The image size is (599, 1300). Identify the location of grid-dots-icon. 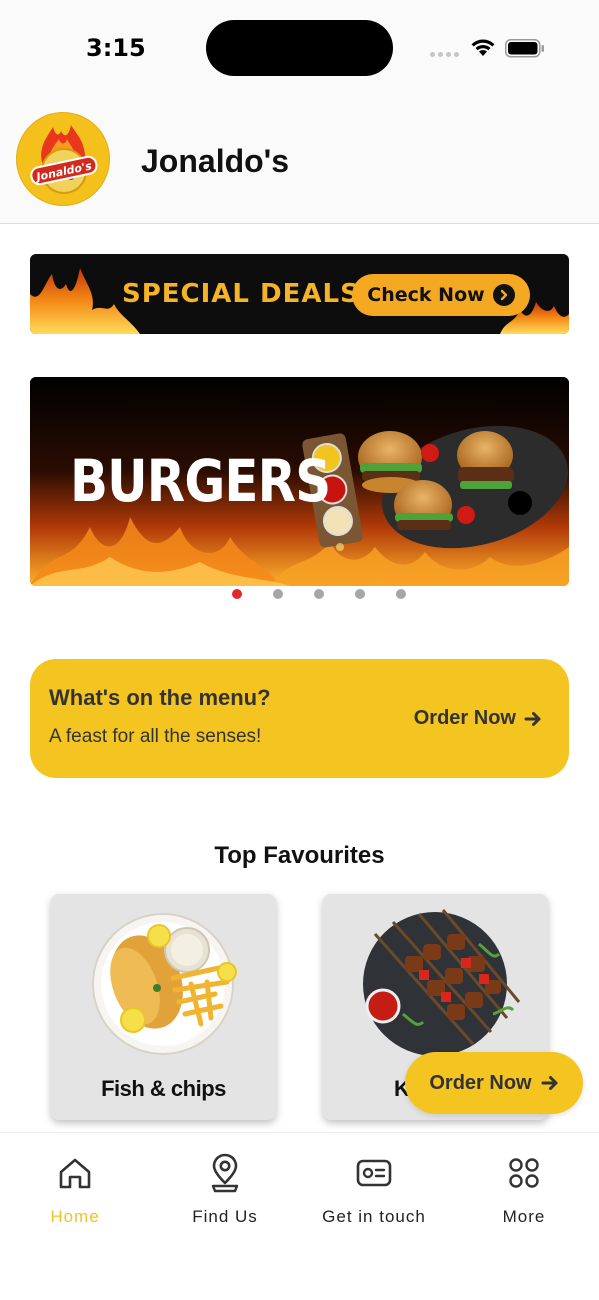
(524, 1173).